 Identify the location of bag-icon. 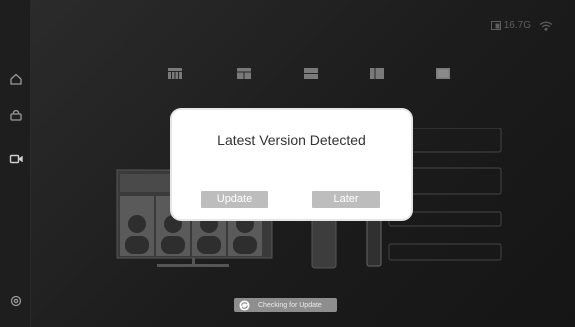
(16, 115).